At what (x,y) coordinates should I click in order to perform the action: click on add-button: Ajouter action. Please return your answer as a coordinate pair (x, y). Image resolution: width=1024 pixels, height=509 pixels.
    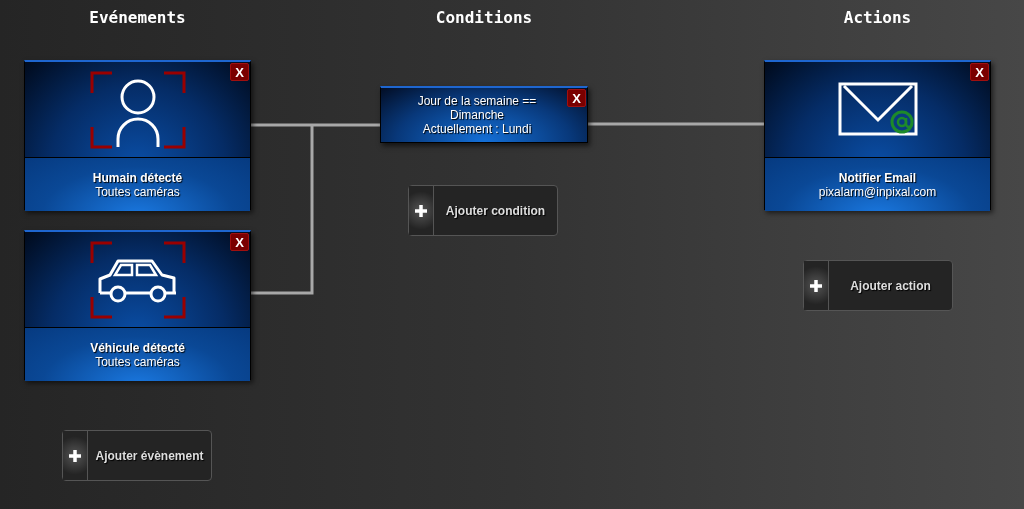
    Looking at the image, I should click on (878, 285).